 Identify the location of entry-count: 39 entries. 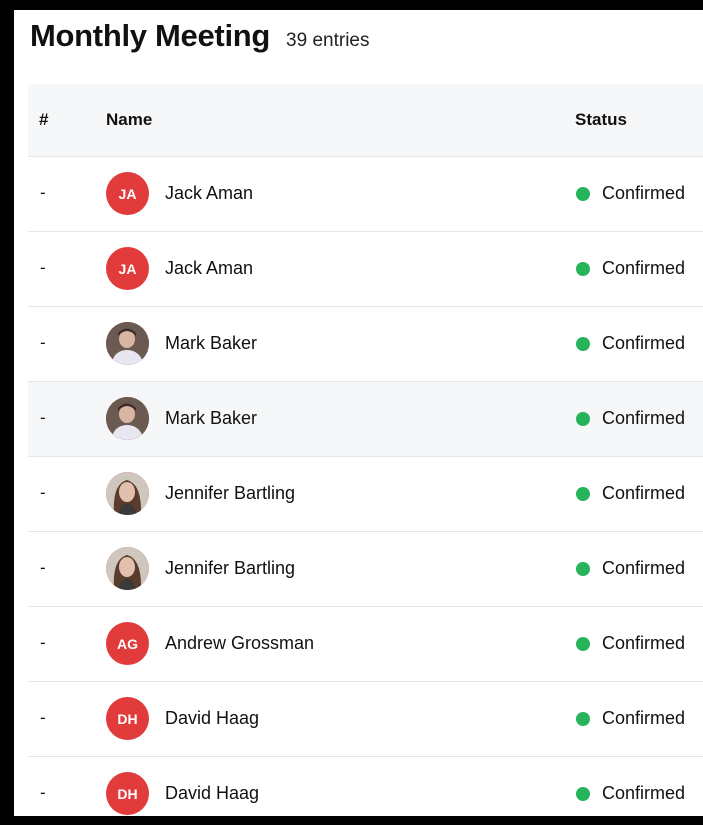
(328, 40).